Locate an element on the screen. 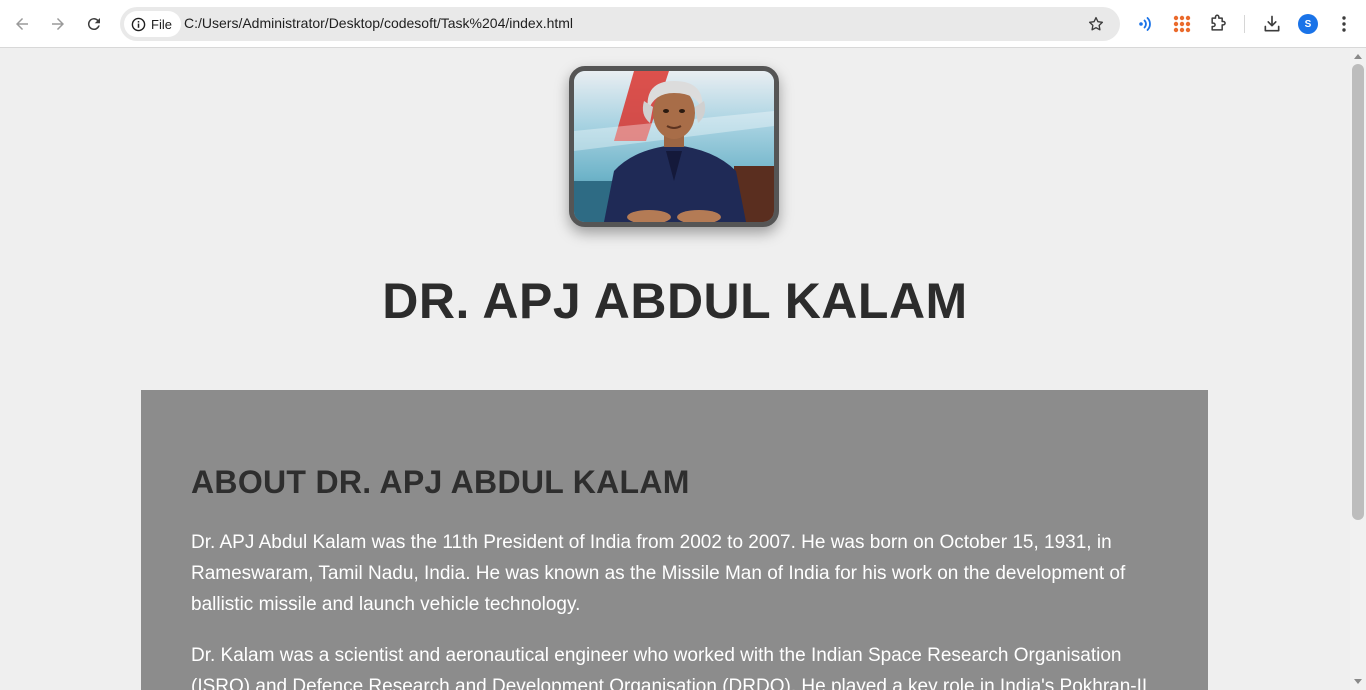  forward-icon is located at coordinates (58, 24).